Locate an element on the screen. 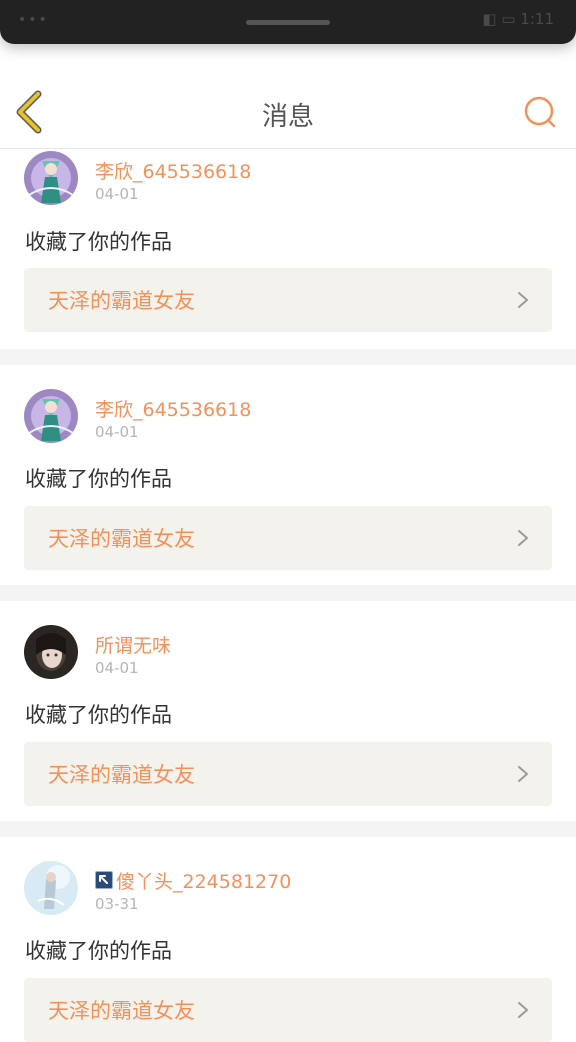 Image resolution: width=576 pixels, height=1042 pixels. page-title: 消息 is located at coordinates (287, 117).